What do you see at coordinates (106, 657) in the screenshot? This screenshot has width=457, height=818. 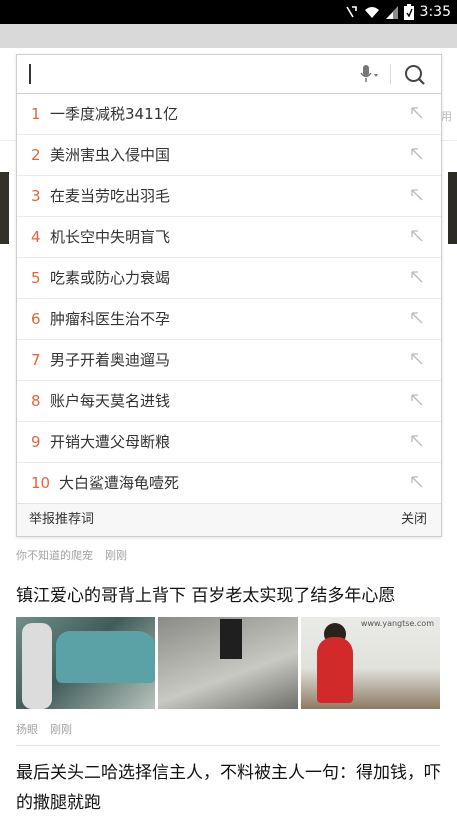 I see `photo-car` at bounding box center [106, 657].